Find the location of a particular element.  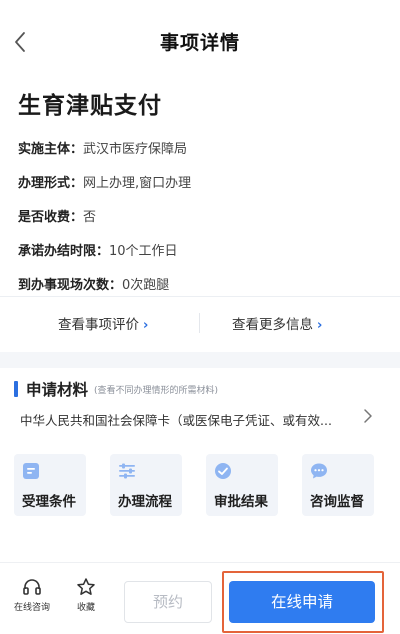

info-key: 到办事现场次数： is located at coordinates (70, 285).